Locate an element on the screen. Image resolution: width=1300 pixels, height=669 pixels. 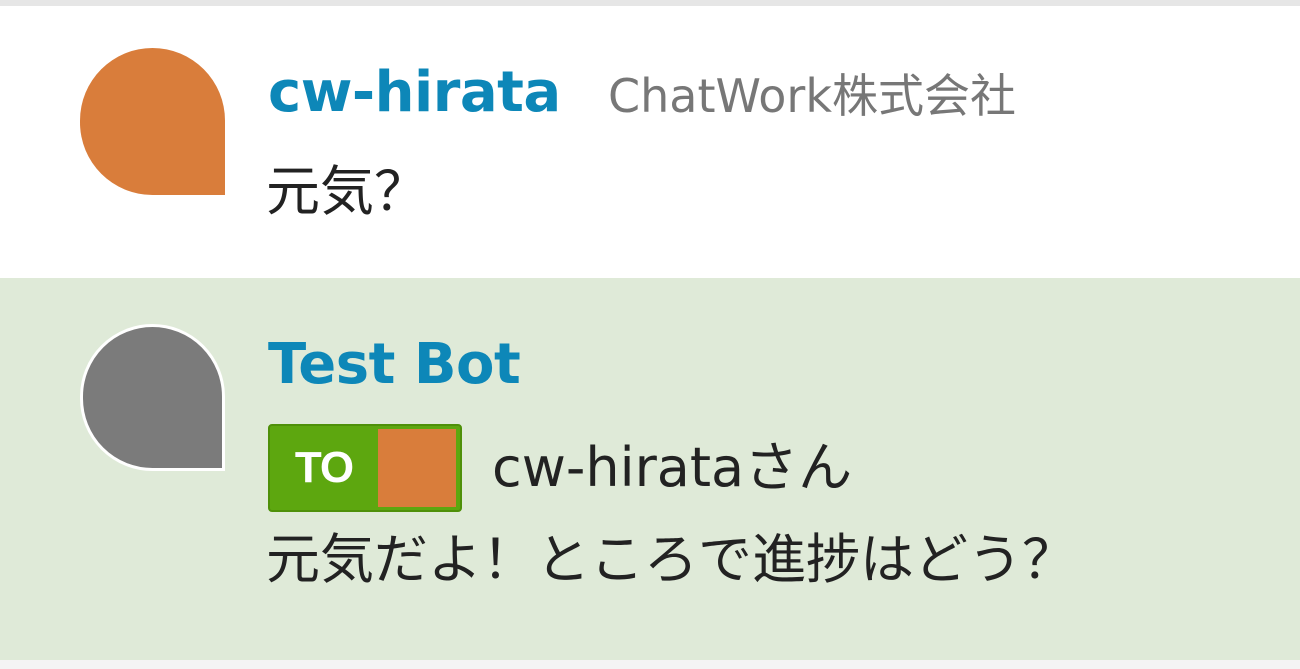
to-label: TO is located at coordinates (324, 467).